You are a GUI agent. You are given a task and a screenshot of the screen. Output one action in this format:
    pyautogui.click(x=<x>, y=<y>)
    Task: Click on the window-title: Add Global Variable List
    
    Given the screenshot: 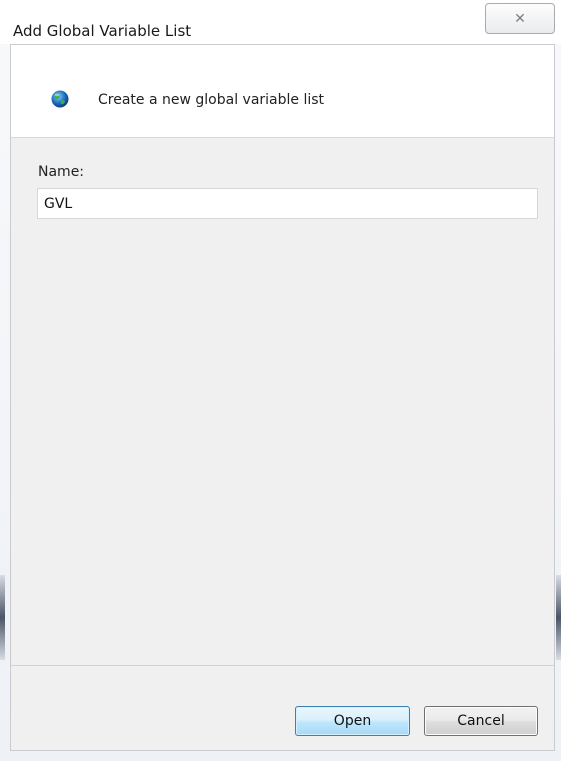 What is the action you would take?
    pyautogui.click(x=102, y=31)
    